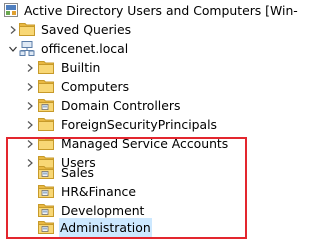 This screenshot has width=320, height=248. Describe the element at coordinates (11, 10) in the screenshot. I see `ad-console-icon` at that location.